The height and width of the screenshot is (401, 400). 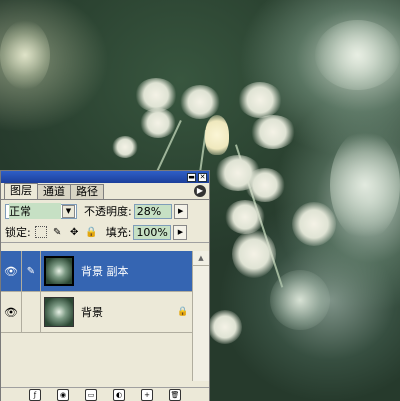 I want to click on lock-all-icon: 🔒, so click(x=91, y=232).